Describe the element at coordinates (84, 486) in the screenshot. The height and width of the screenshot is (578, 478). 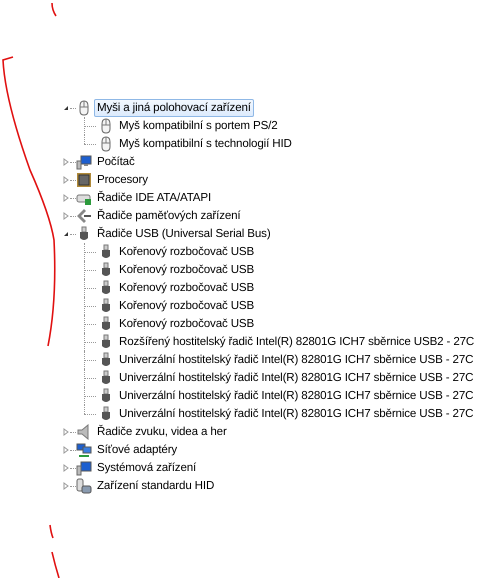
I see `input-device-icon` at that location.